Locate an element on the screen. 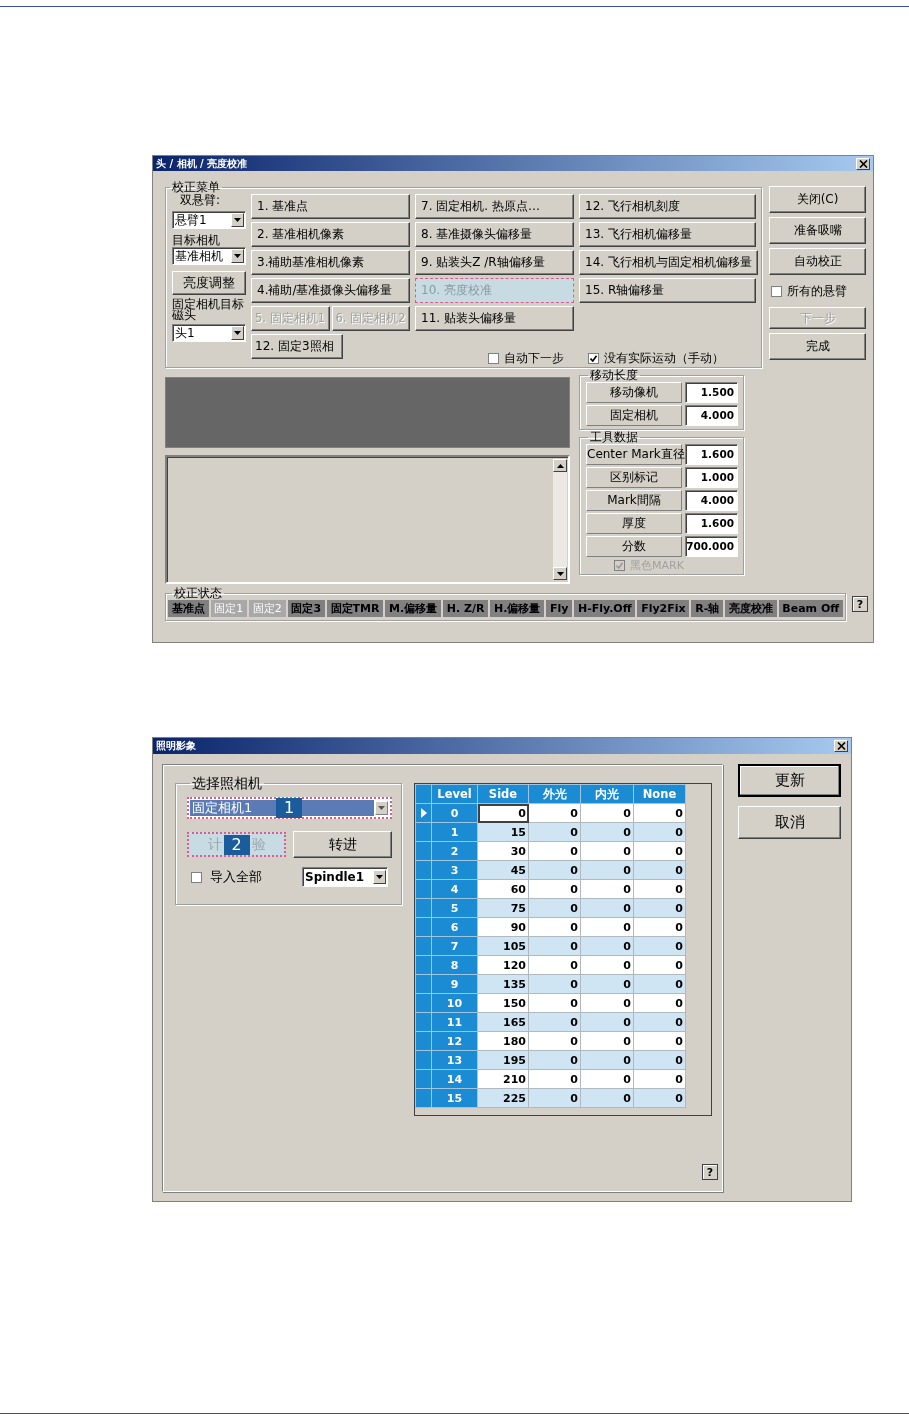 The width and height of the screenshot is (909, 1424). value-label: 厚度 is located at coordinates (634, 523).